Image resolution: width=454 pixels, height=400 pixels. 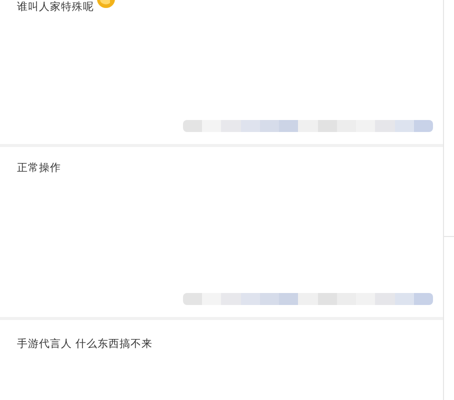 I want to click on comment-text: 谁叫人家特殊呢, so click(x=55, y=7).